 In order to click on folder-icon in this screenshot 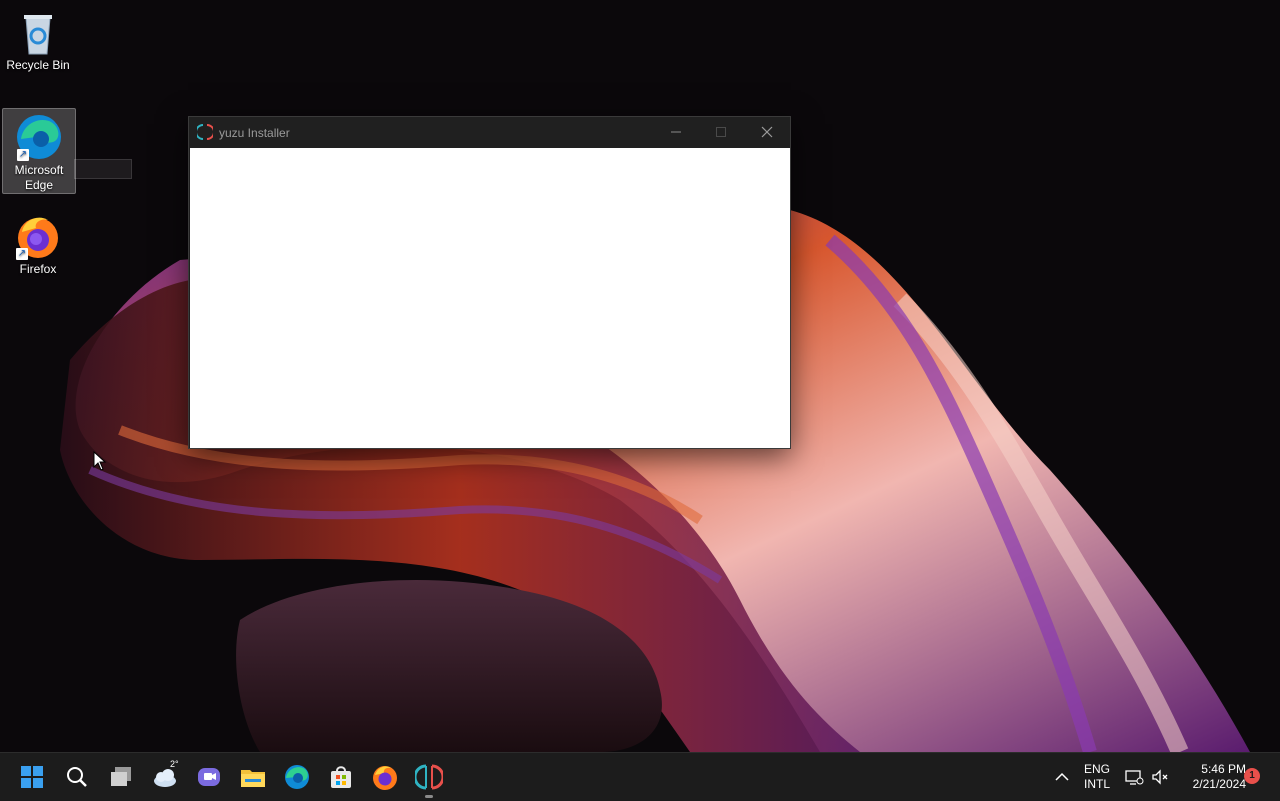, I will do `click(253, 778)`.